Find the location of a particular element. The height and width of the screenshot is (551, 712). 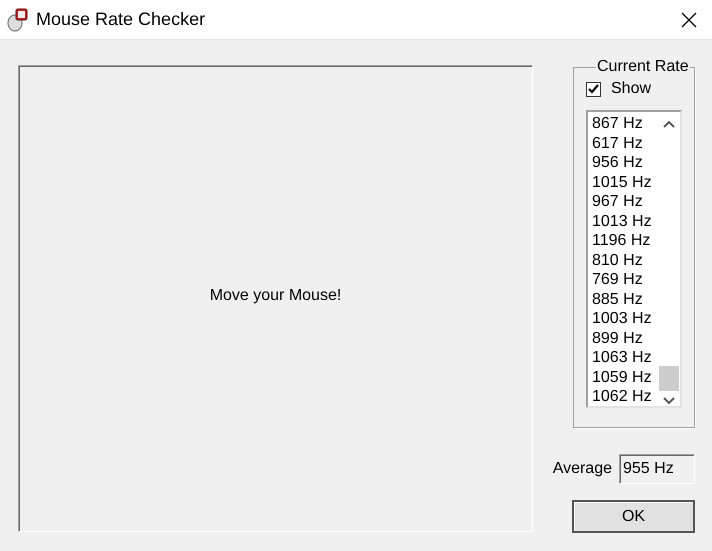

scroll-down-icon is located at coordinates (669, 401).